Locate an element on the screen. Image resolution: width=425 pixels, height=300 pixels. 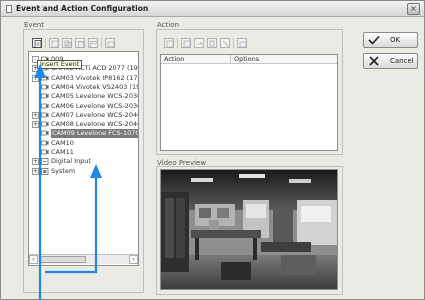
tree-item: CAM06 Levelone WCS-2030 is located at coordinates (84, 106).